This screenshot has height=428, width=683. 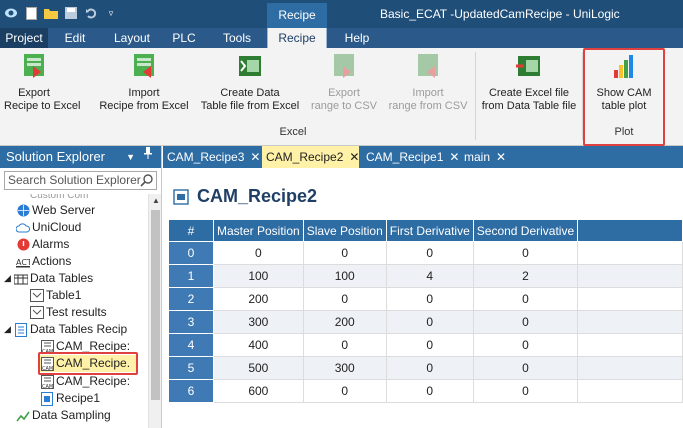 What do you see at coordinates (429, 276) in the screenshot?
I see `cell-first-derivative: 4` at bounding box center [429, 276].